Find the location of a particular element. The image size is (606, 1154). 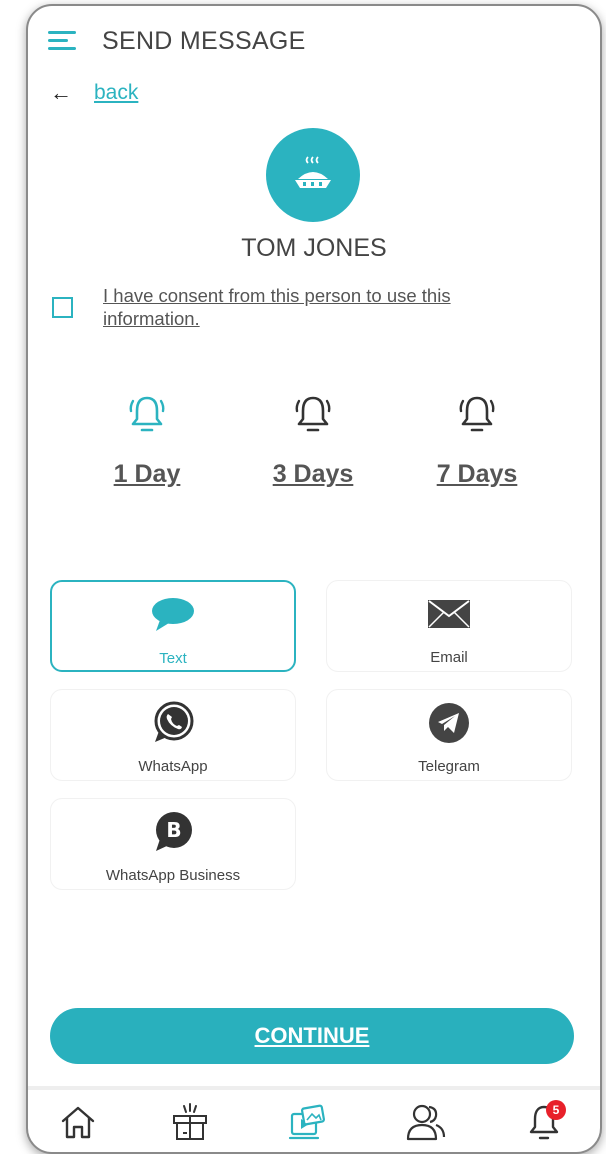

channel-email: Email is located at coordinates (449, 626).